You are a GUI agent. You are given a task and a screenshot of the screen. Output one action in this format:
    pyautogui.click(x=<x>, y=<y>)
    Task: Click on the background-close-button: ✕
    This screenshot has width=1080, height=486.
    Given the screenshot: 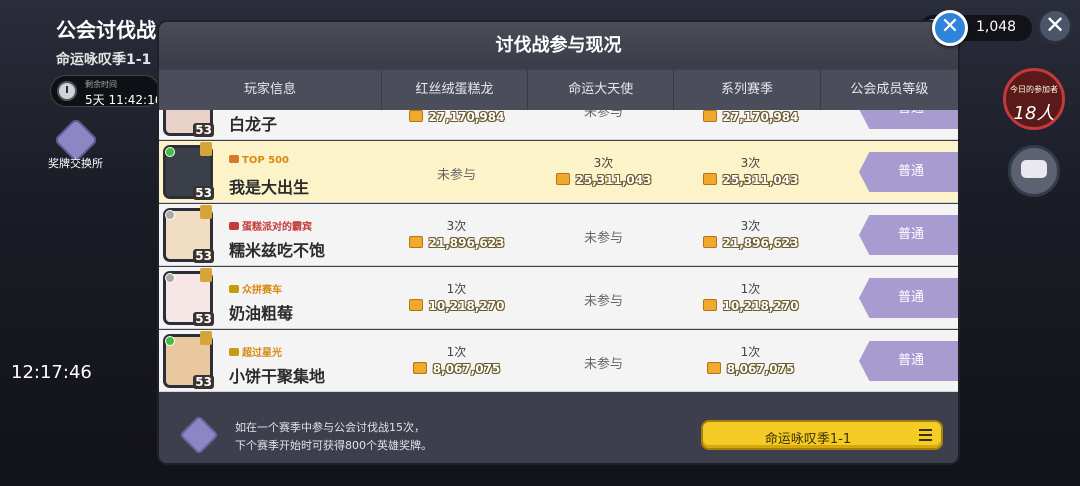 What is the action you would take?
    pyautogui.click(x=1055, y=26)
    